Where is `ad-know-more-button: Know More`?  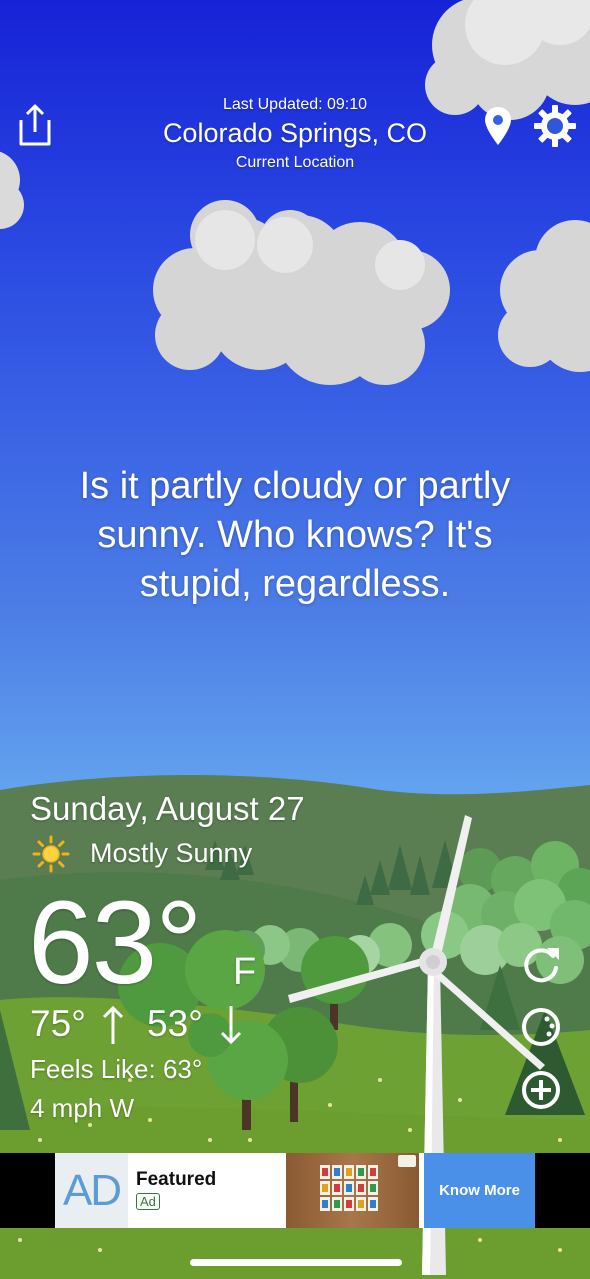 ad-know-more-button: Know More is located at coordinates (479, 1190).